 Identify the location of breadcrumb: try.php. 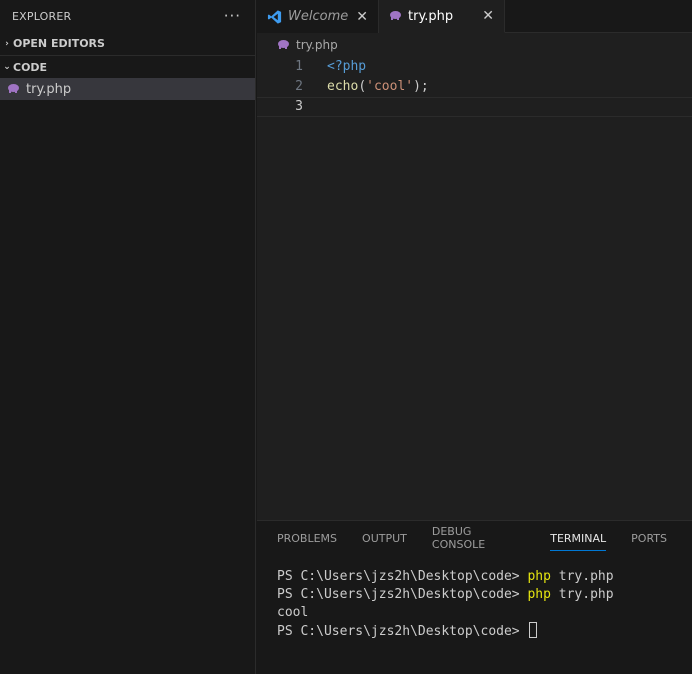
(474, 45).